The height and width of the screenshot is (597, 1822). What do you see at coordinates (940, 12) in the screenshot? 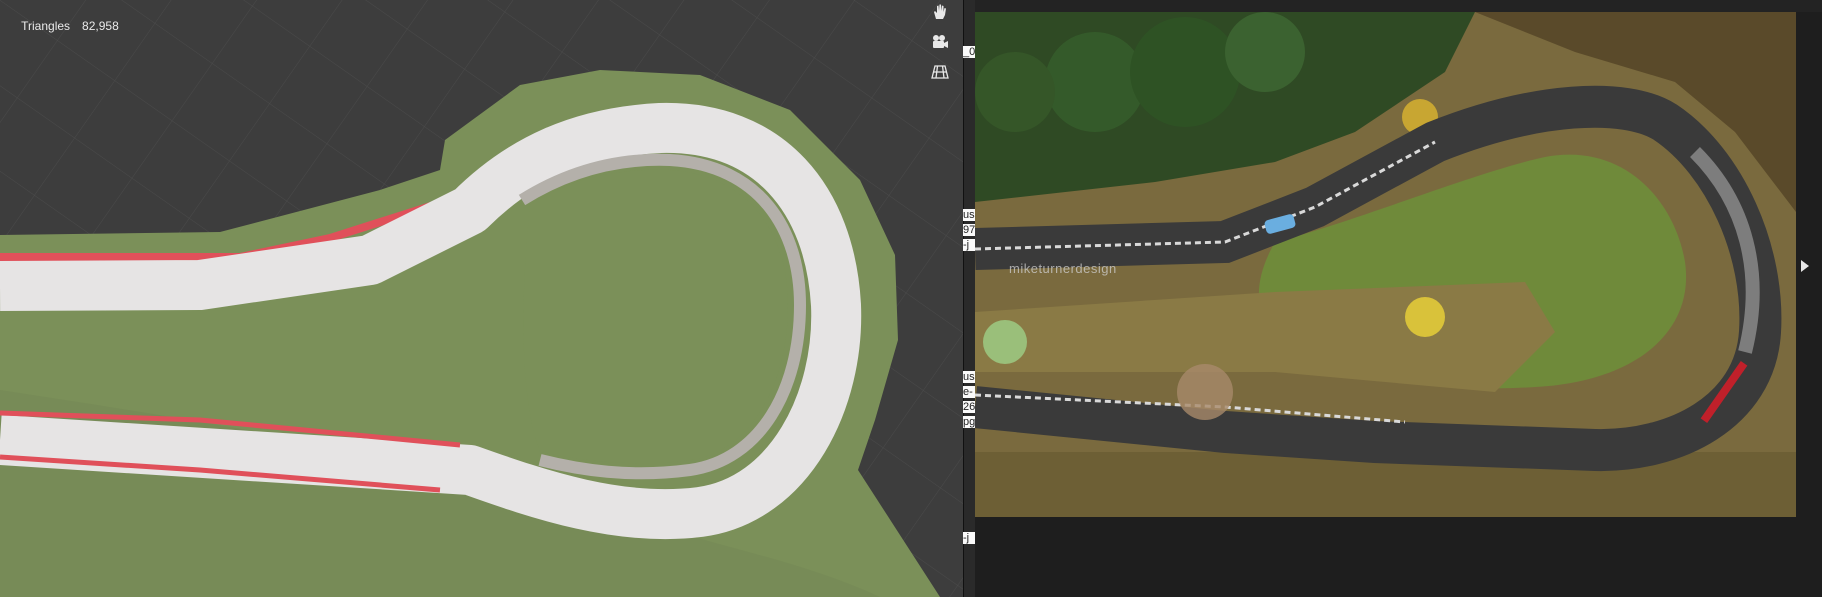
I see `pan-hand-icon` at bounding box center [940, 12].